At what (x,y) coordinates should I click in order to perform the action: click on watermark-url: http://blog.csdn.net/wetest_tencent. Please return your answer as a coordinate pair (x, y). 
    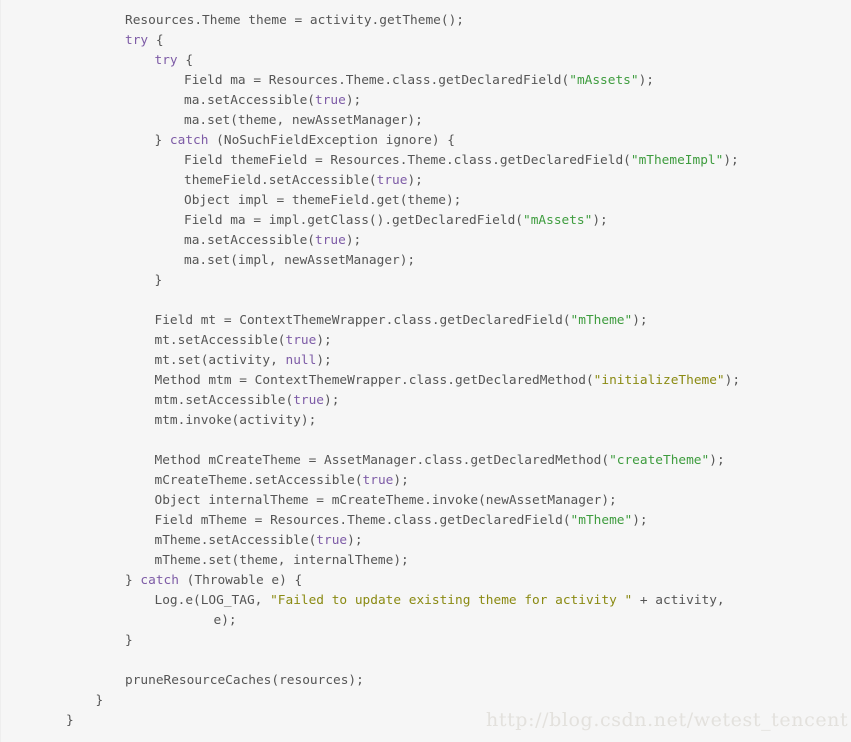
    Looking at the image, I should click on (667, 720).